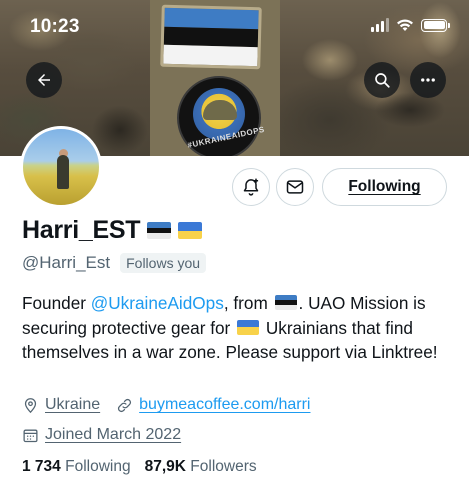 This screenshot has width=469, height=491. Describe the element at coordinates (380, 25) in the screenshot. I see `cellular-signal-icon` at that location.